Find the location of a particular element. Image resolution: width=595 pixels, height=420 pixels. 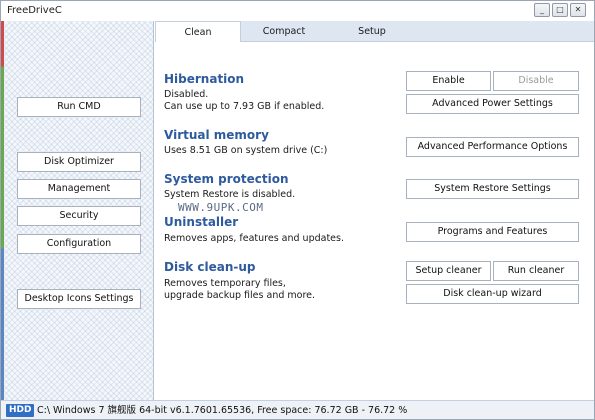

hibernation-status: Disabled. is located at coordinates (186, 94).